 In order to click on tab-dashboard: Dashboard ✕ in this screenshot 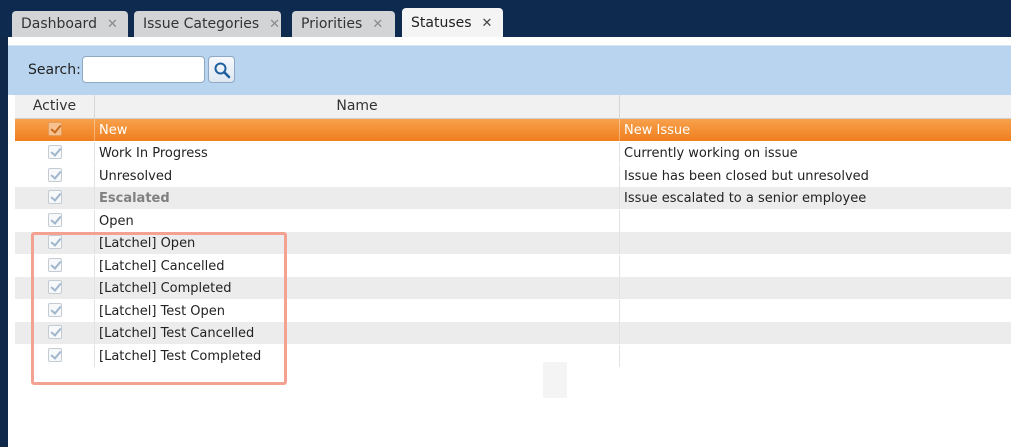, I will do `click(70, 24)`.